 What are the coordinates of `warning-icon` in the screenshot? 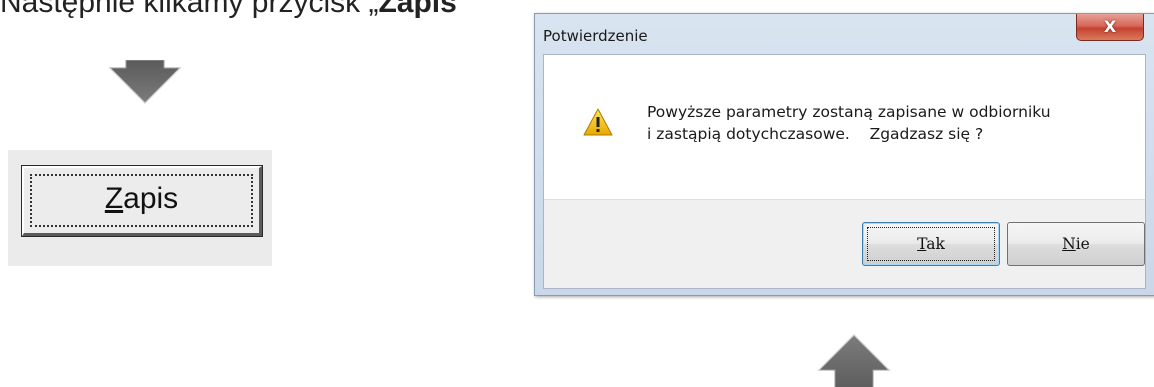 It's located at (598, 122).